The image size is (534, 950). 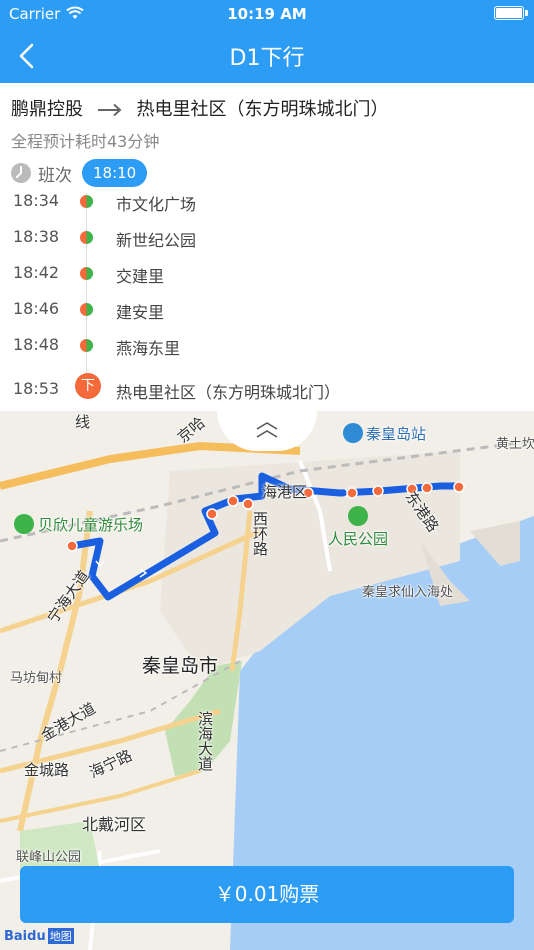 What do you see at coordinates (47, 109) in the screenshot?
I see `route-origin: 鹏鼎控股` at bounding box center [47, 109].